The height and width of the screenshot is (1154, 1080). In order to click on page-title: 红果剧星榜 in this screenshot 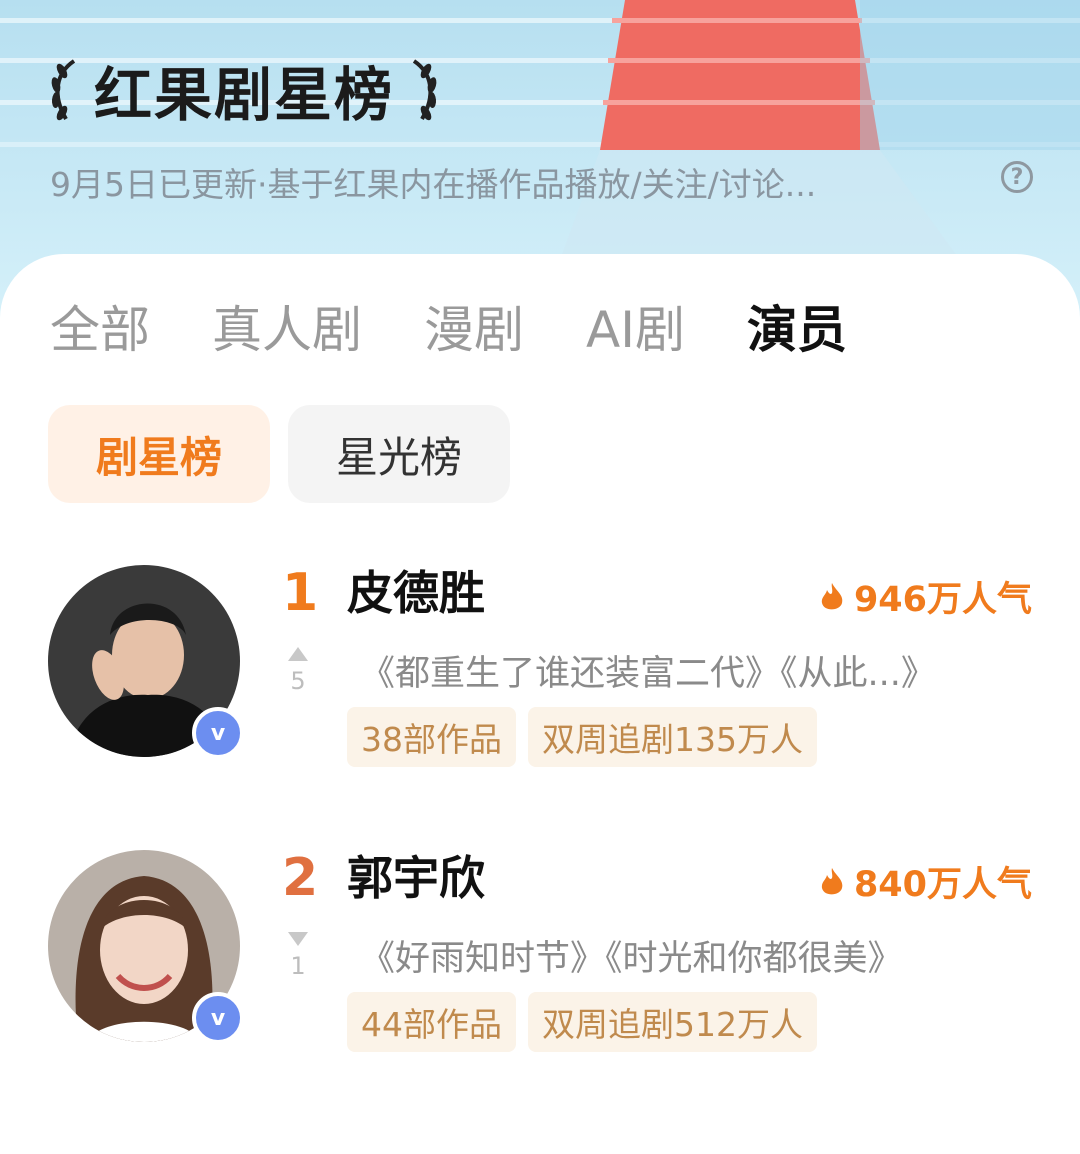, I will do `click(244, 95)`.